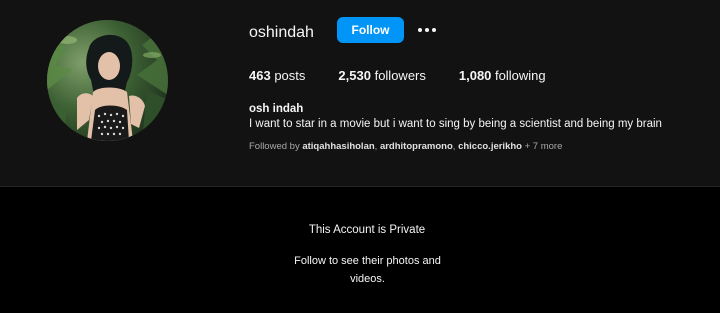  Describe the element at coordinates (400, 75) in the screenshot. I see `followers-label: followers` at that location.